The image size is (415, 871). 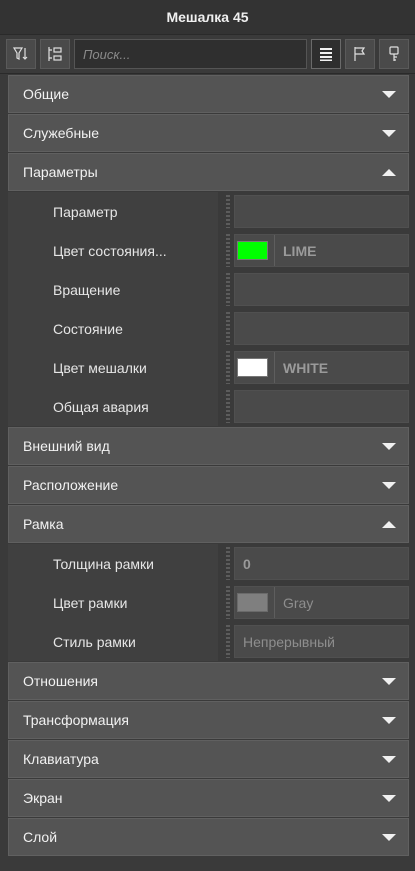 I want to click on property-row-alarm: Общая авария, so click(x=208, y=406).